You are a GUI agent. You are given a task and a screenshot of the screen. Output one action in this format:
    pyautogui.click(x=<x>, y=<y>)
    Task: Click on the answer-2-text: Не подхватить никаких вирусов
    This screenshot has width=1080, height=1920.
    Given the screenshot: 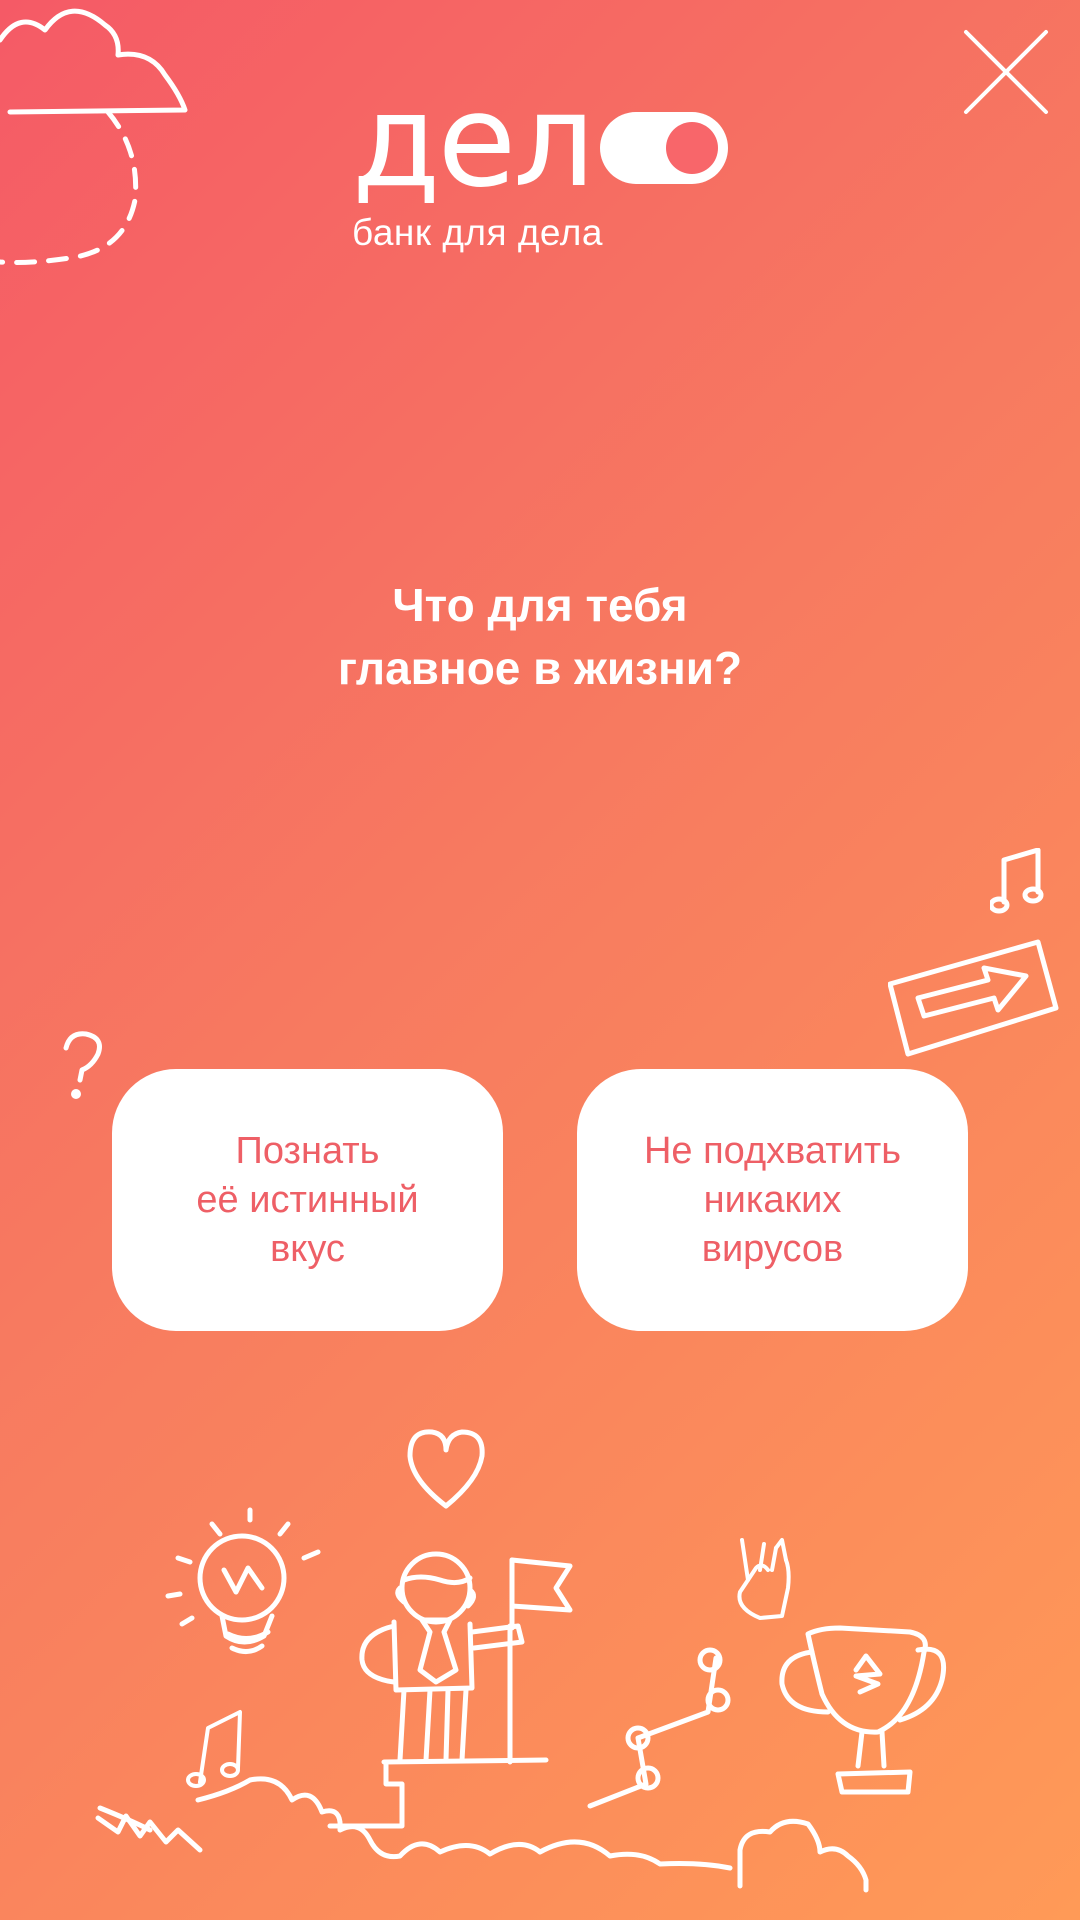 What is the action you would take?
    pyautogui.click(x=772, y=1200)
    